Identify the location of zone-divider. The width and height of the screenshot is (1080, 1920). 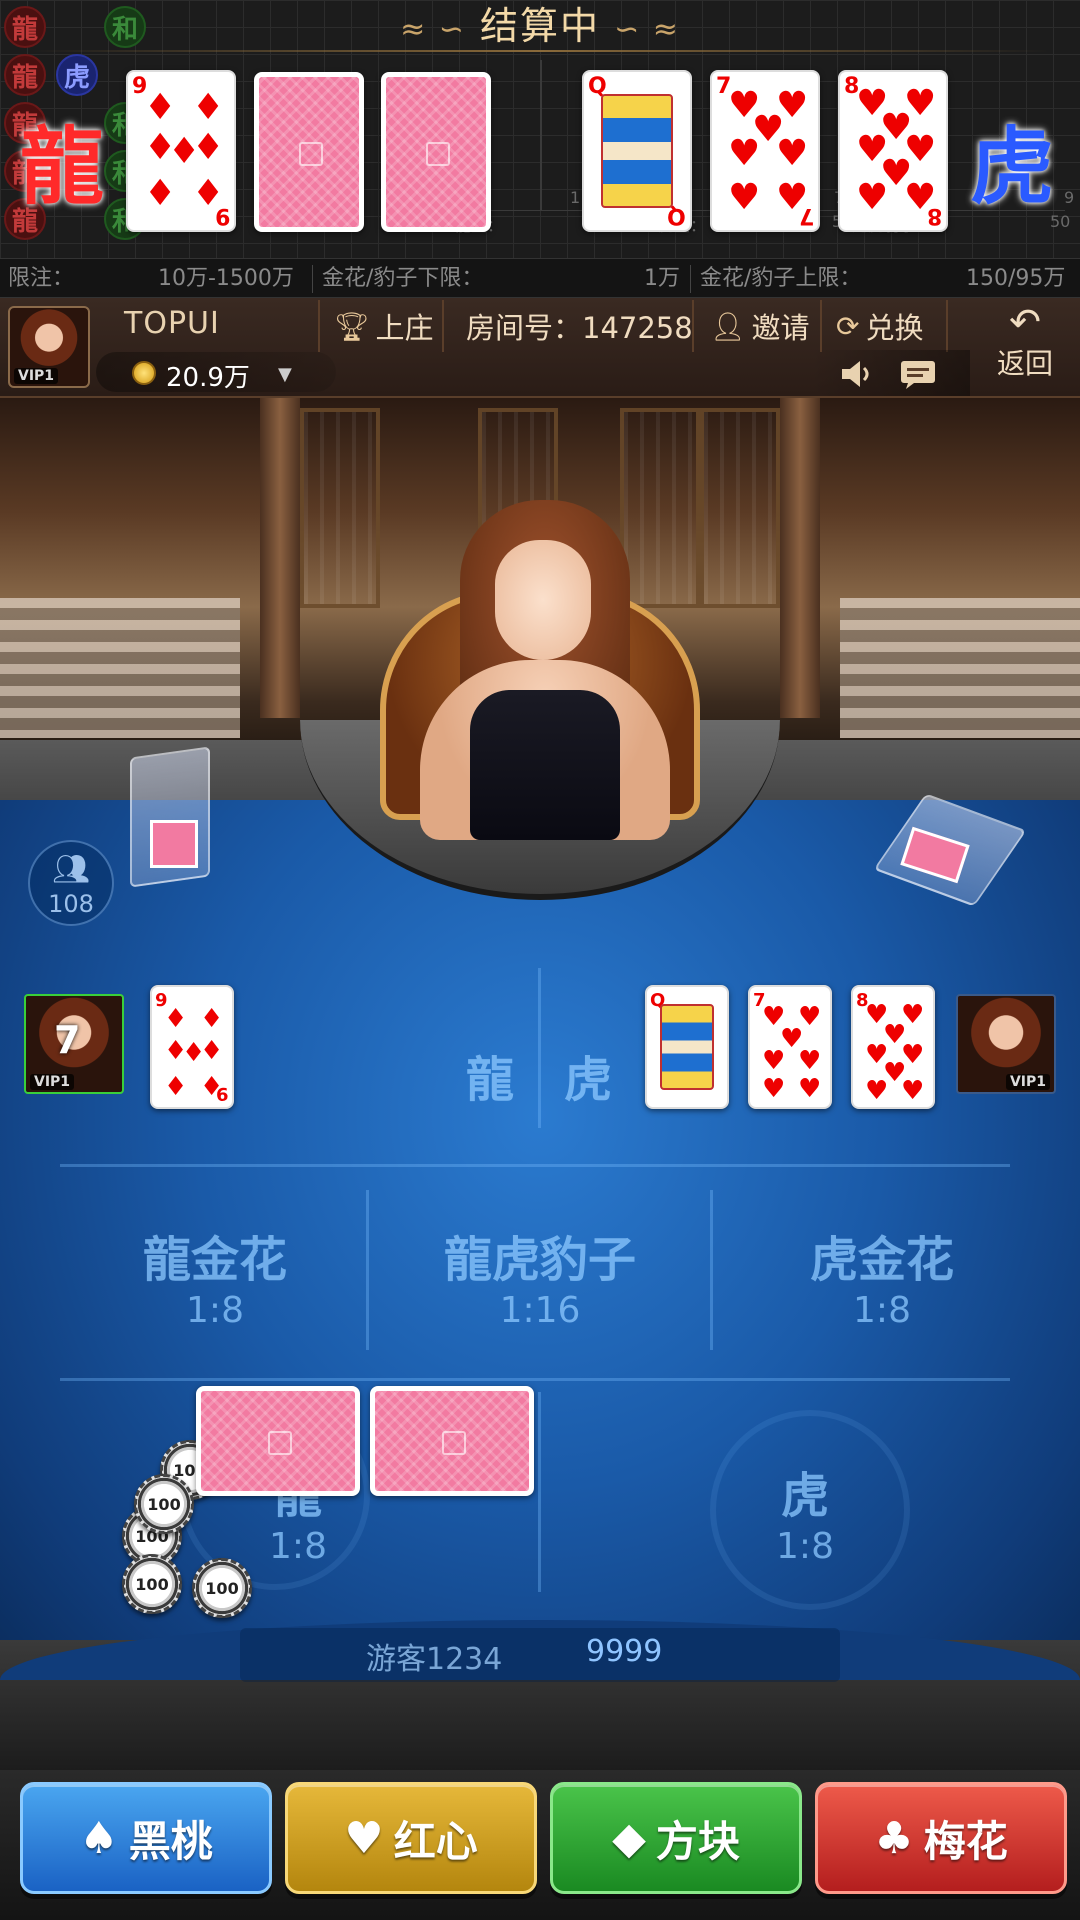
(539, 1492).